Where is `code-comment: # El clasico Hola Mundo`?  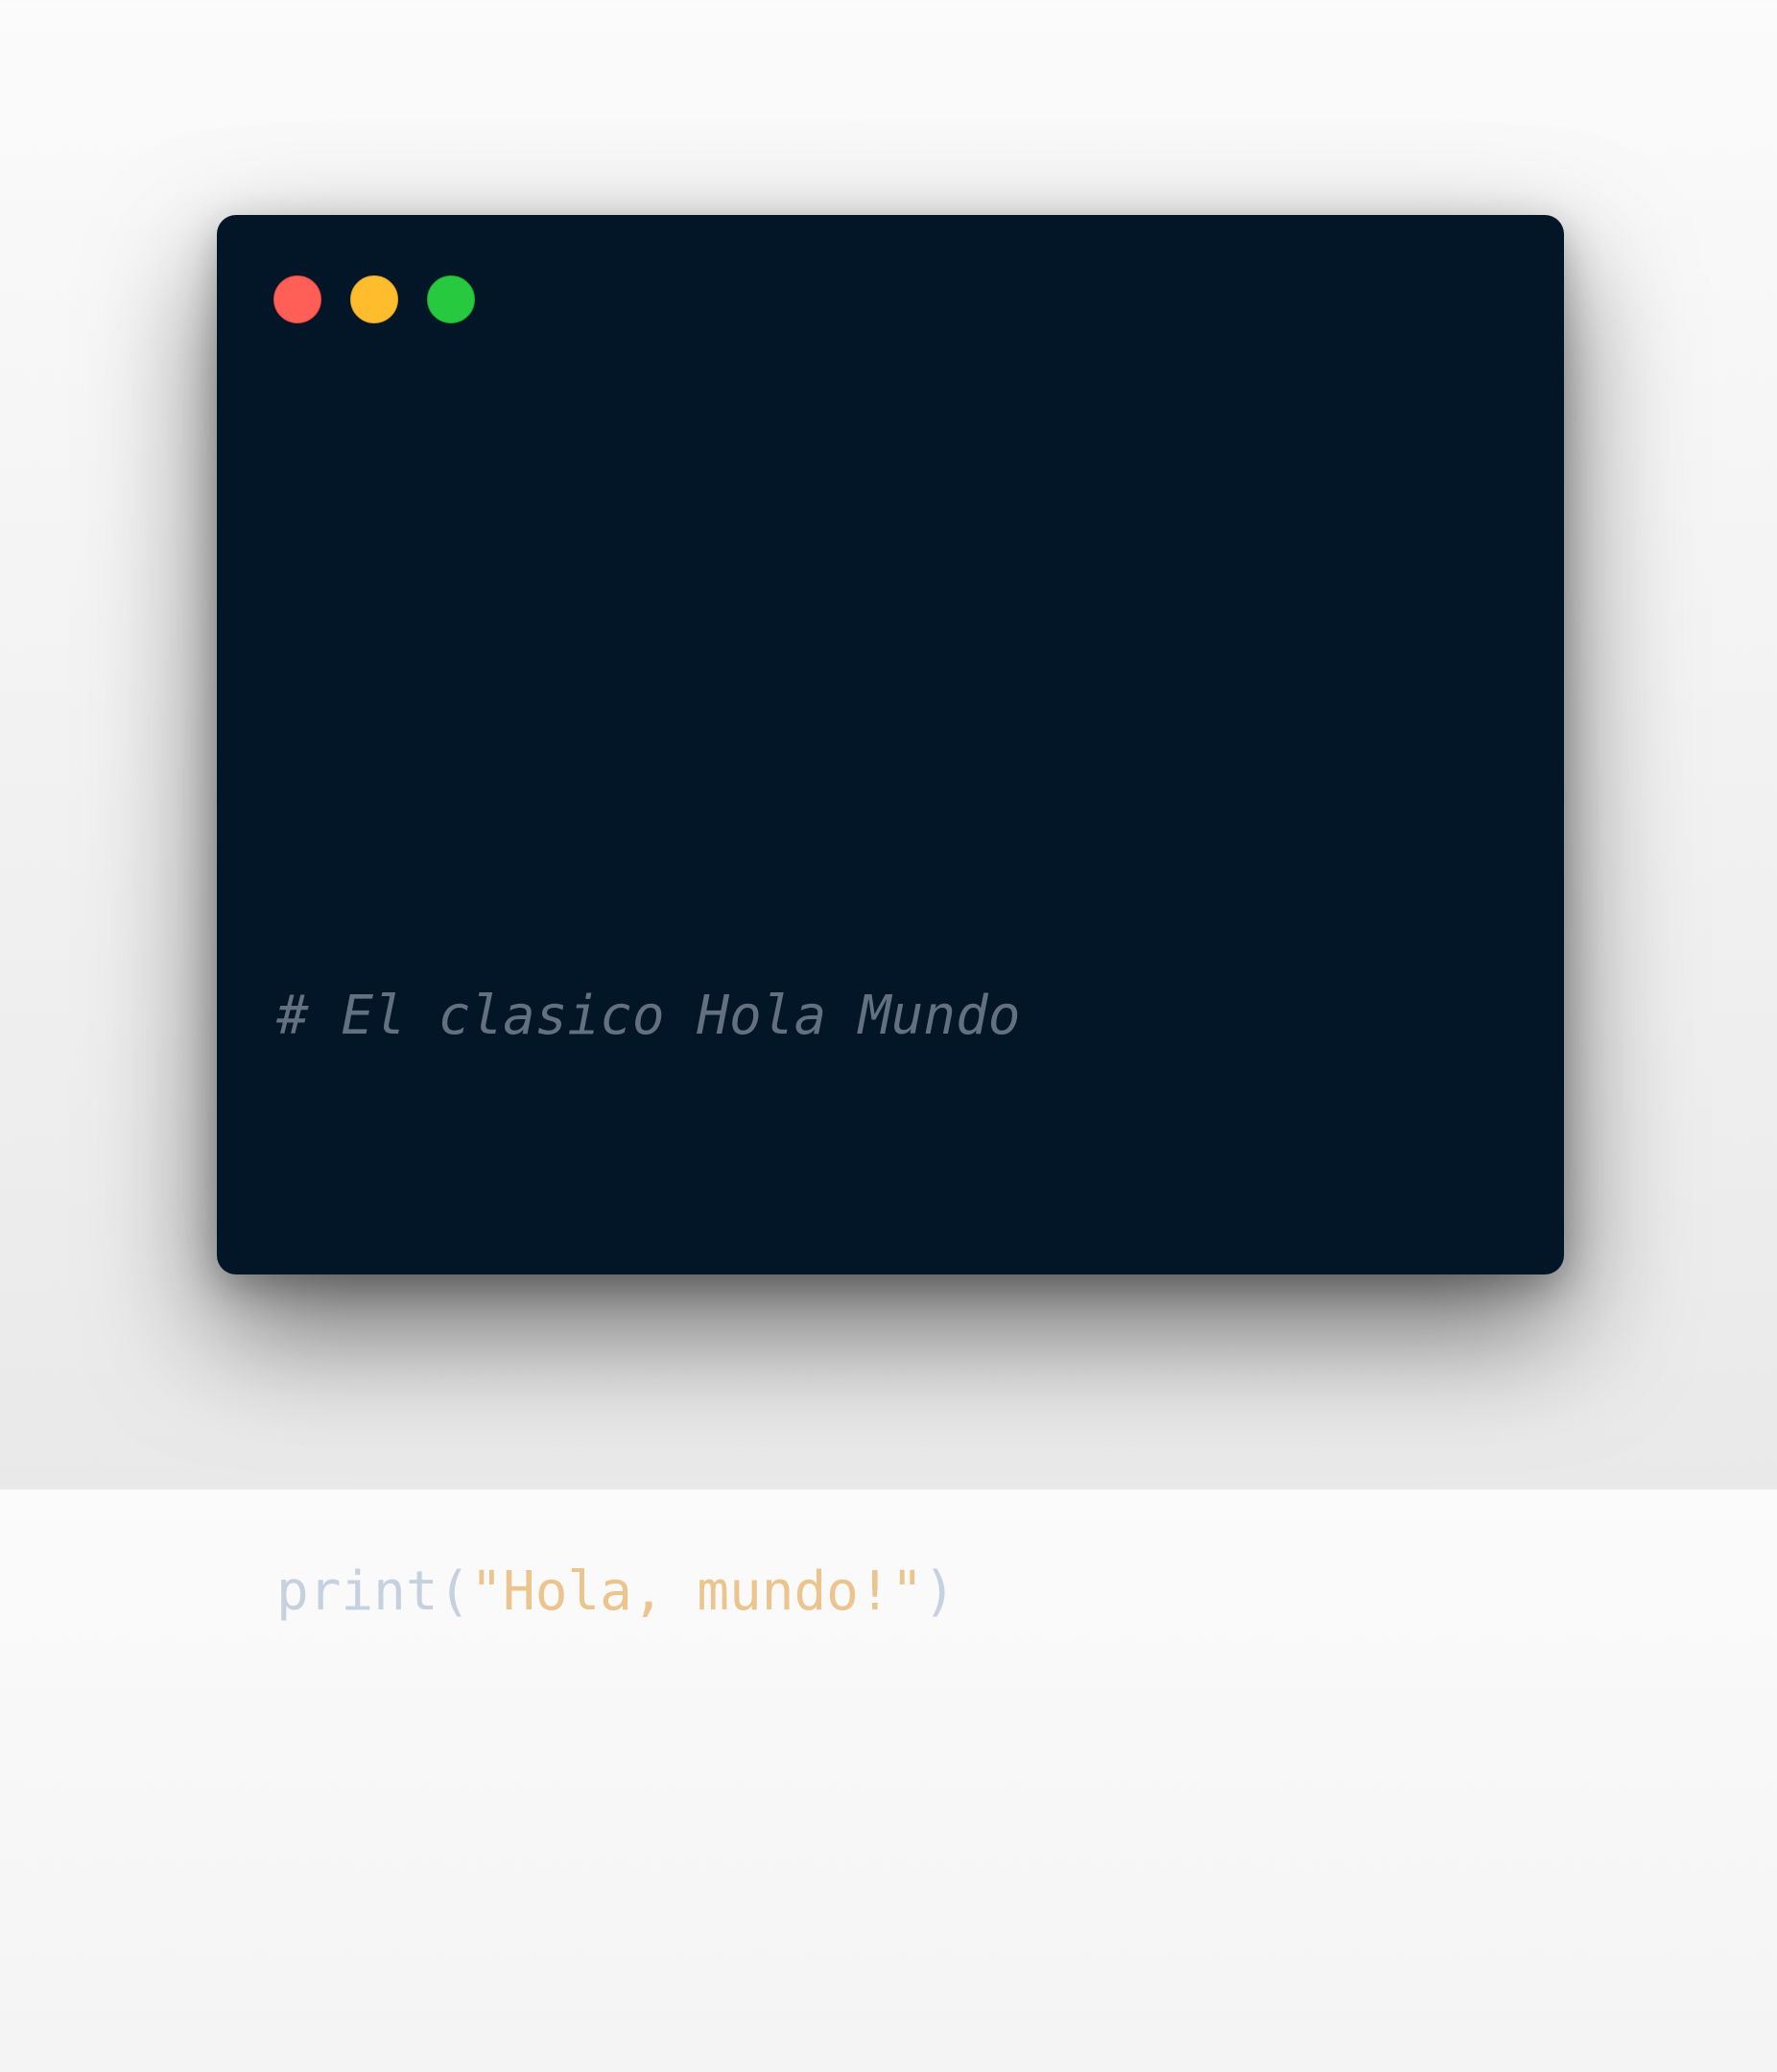
code-comment: # El clasico Hola Mundo is located at coordinates (648, 1016).